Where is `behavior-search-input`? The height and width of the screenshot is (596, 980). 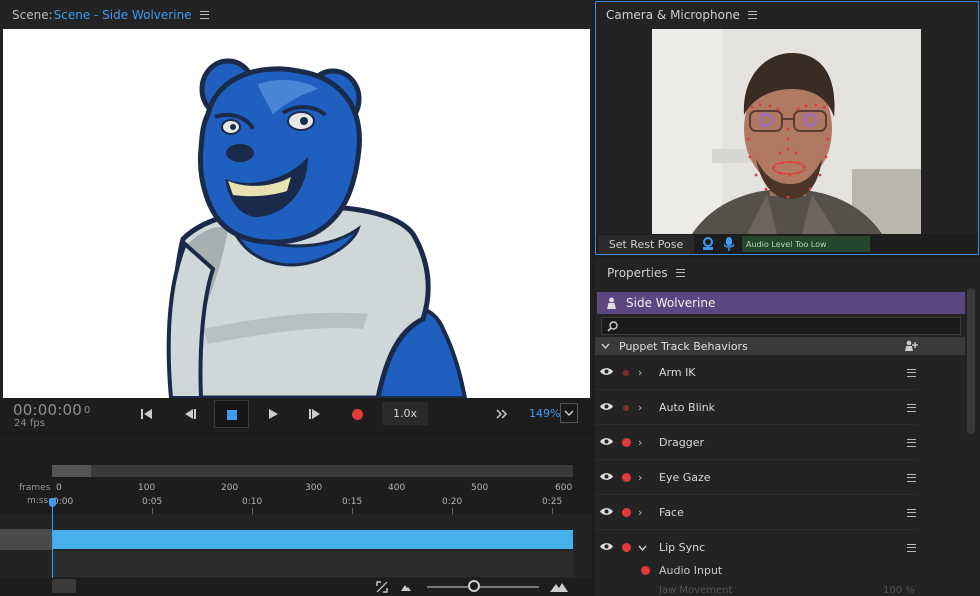 behavior-search-input is located at coordinates (781, 326).